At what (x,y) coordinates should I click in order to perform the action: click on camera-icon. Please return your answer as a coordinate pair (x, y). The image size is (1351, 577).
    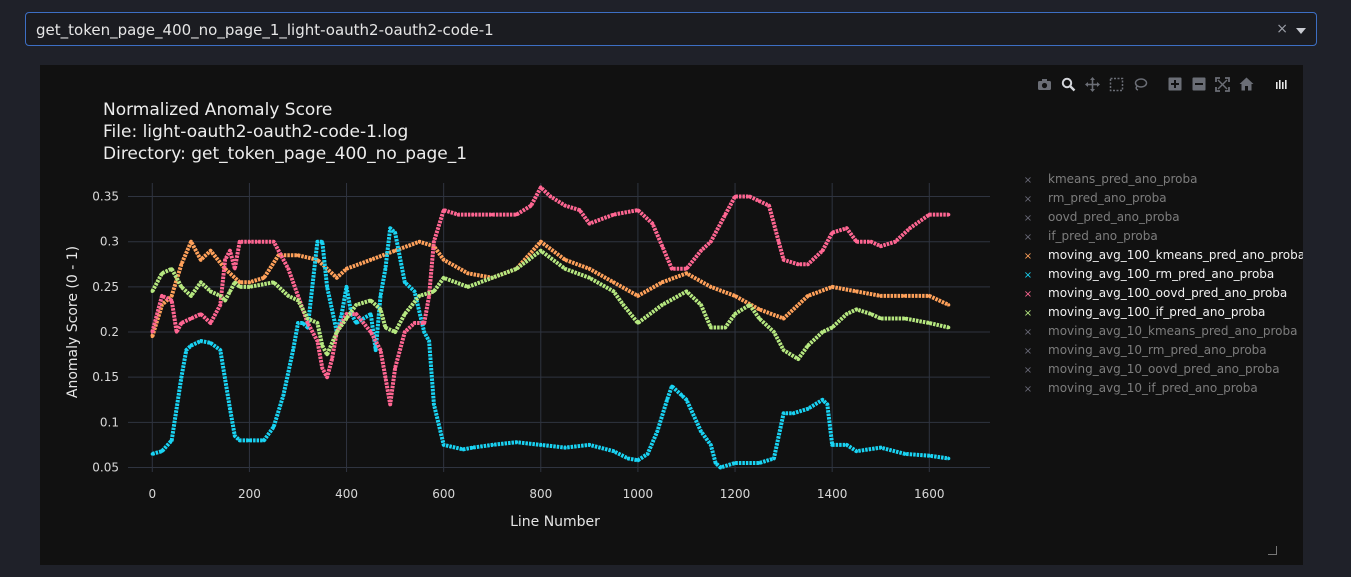
    Looking at the image, I should click on (1044, 84).